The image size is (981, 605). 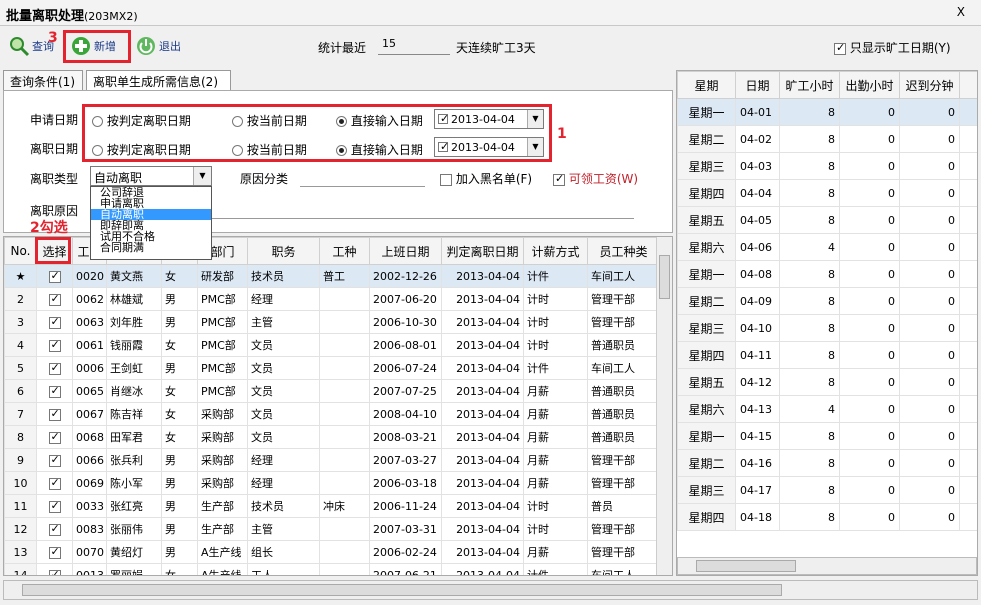 What do you see at coordinates (706, 85) in the screenshot?
I see `absence-header-0: 星期` at bounding box center [706, 85].